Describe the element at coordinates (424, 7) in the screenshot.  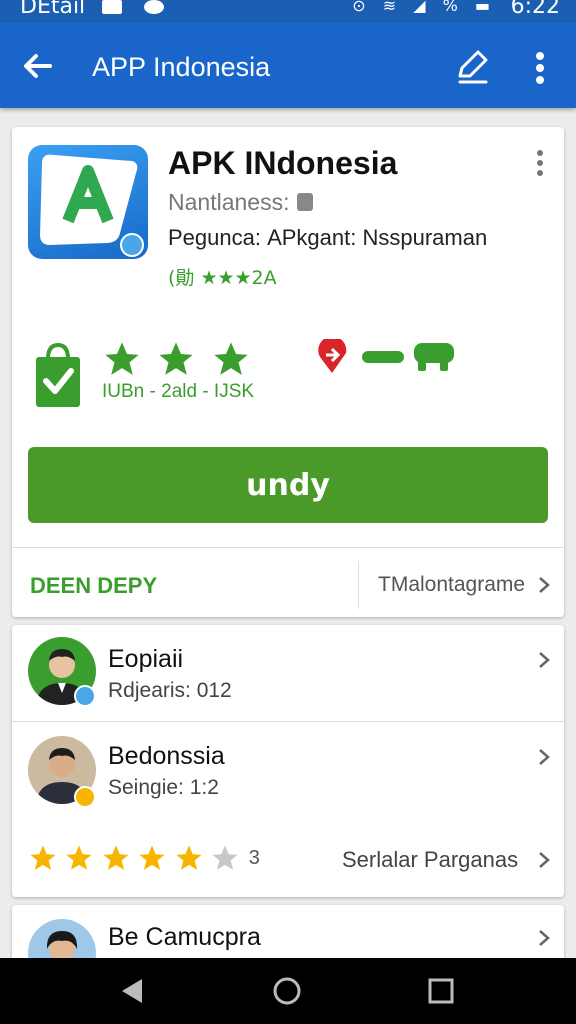
I see `status-icons: ⊙ ≋ ◢ % ▬` at that location.